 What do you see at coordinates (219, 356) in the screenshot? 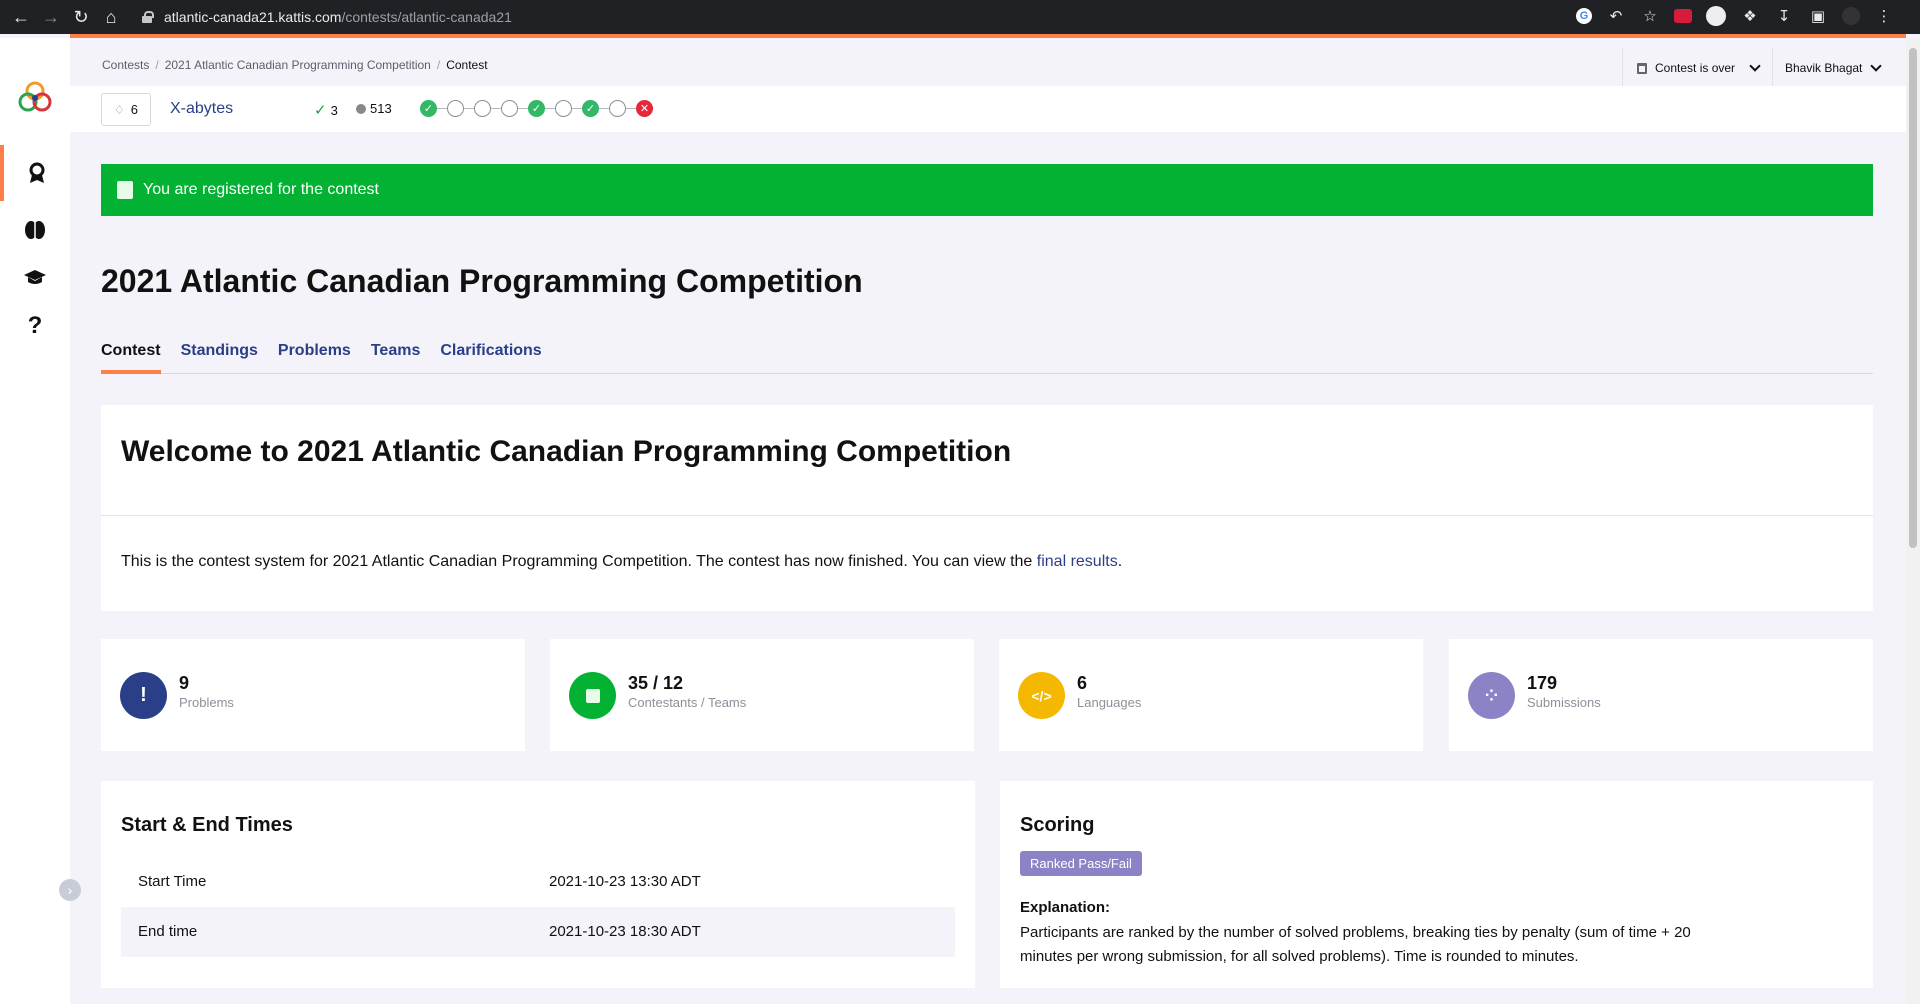
I see `tab-standings: Standings` at bounding box center [219, 356].